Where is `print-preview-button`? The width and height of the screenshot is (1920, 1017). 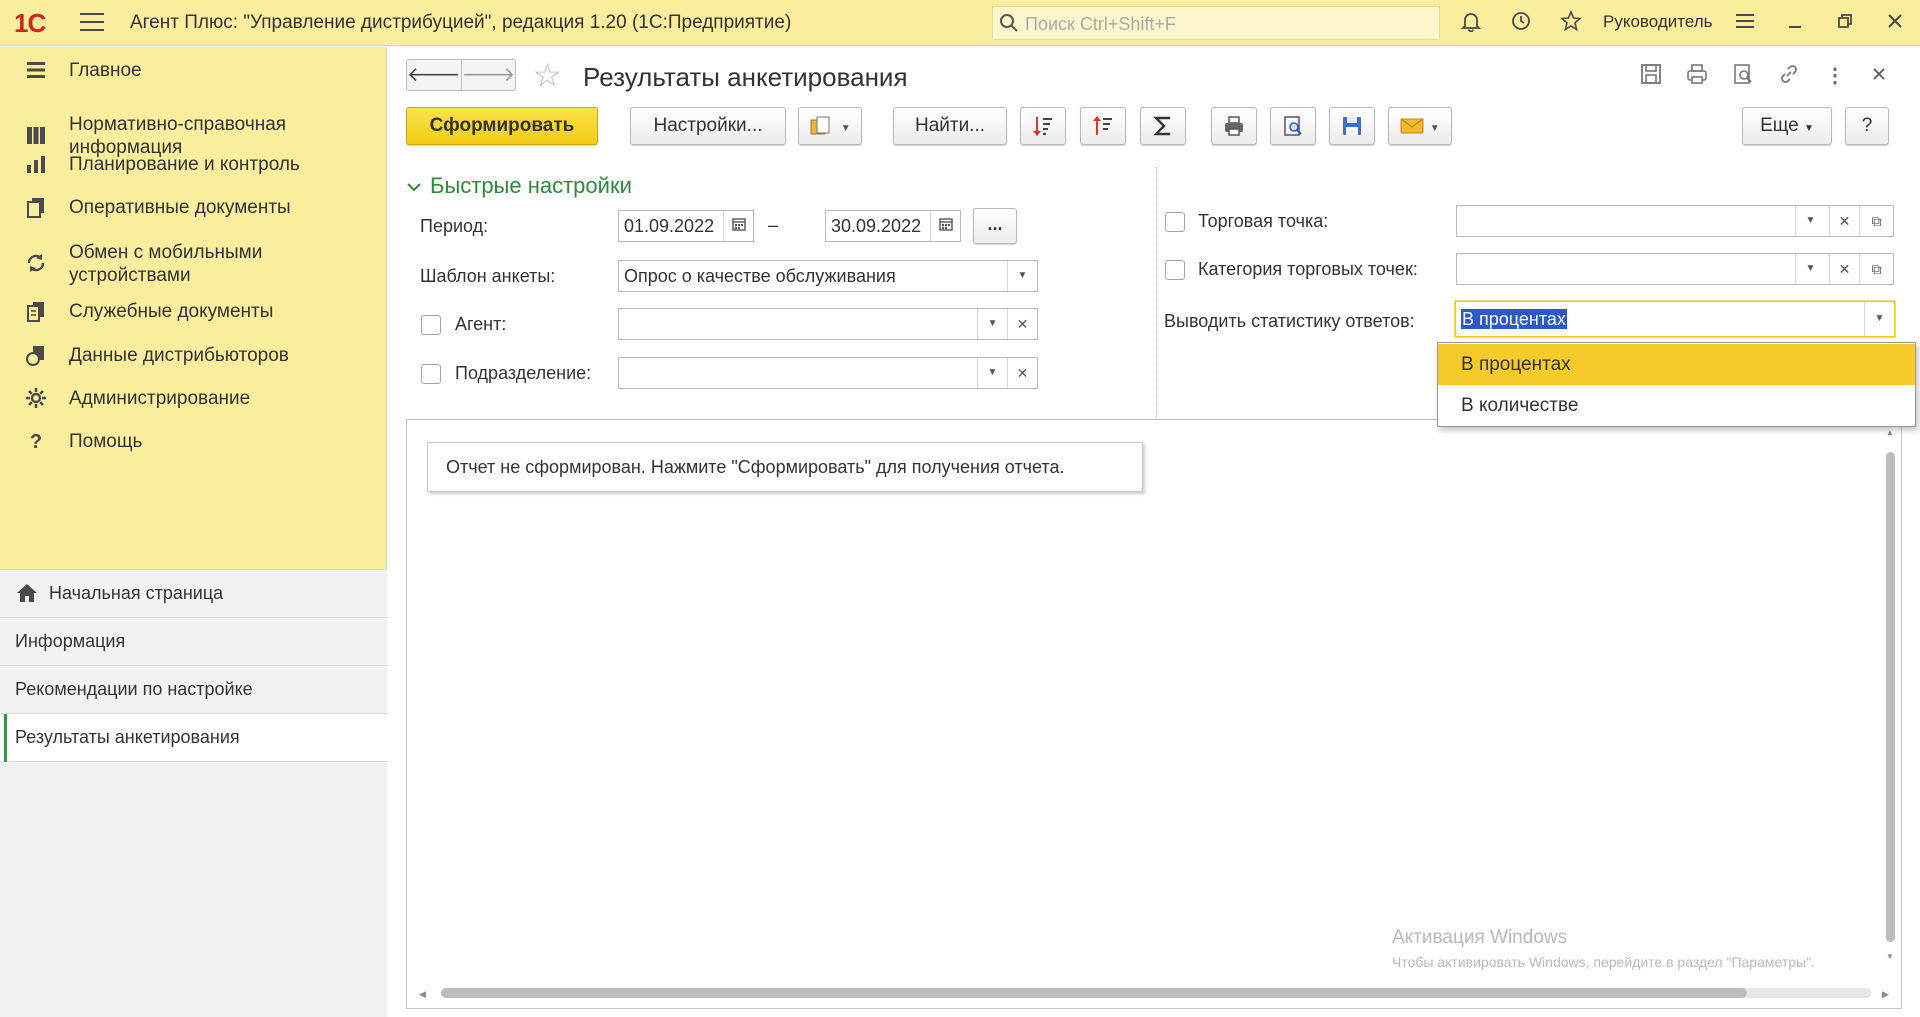 print-preview-button is located at coordinates (1293, 126).